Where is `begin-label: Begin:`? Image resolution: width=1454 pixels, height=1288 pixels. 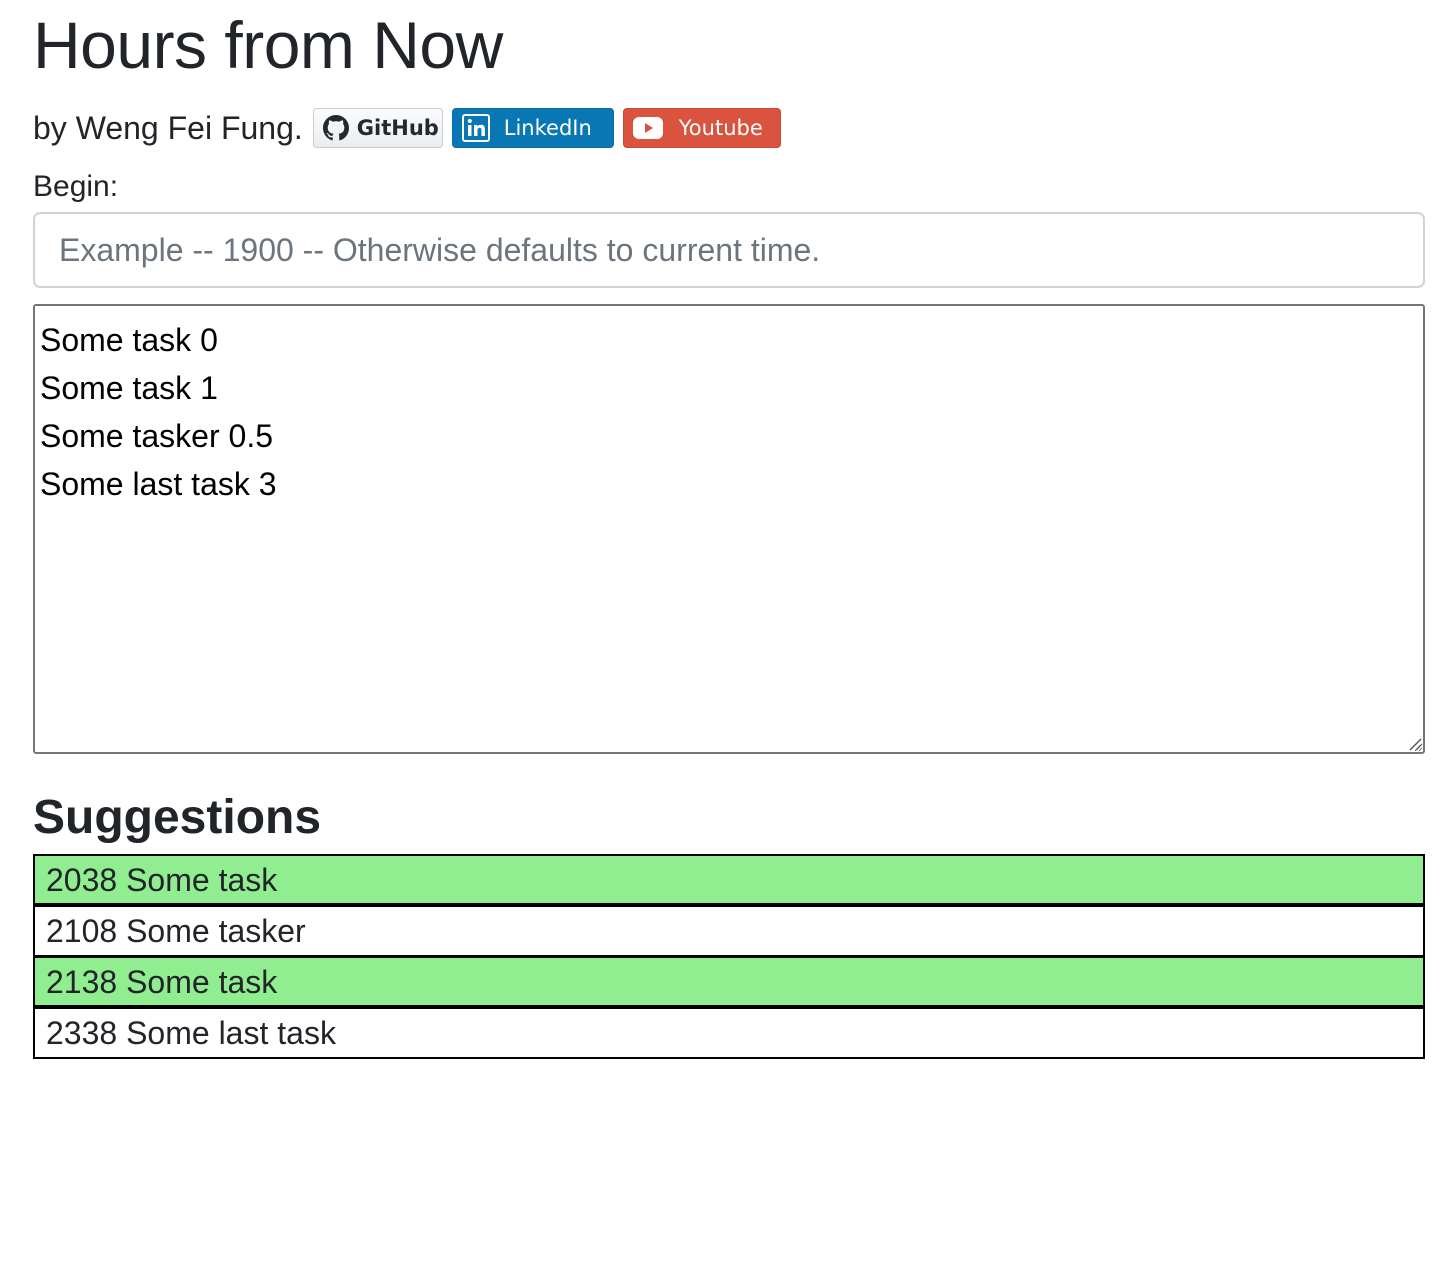 begin-label: Begin: is located at coordinates (76, 186).